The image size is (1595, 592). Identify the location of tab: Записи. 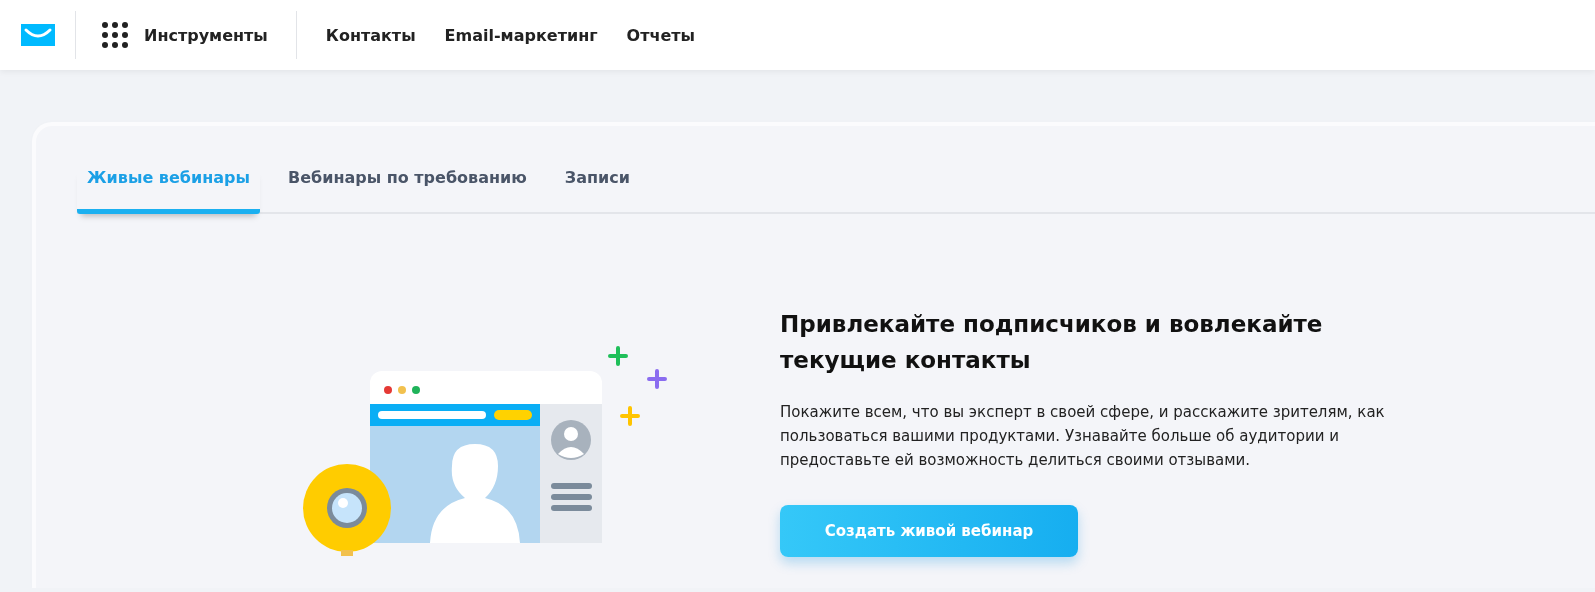
(597, 191).